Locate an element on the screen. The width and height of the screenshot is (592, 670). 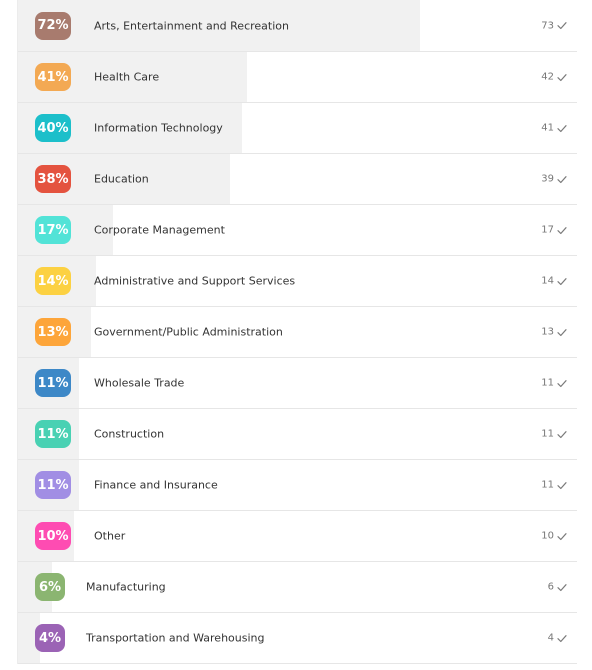
response-row: 11% Wholesale Trade 11 is located at coordinates (297, 383).